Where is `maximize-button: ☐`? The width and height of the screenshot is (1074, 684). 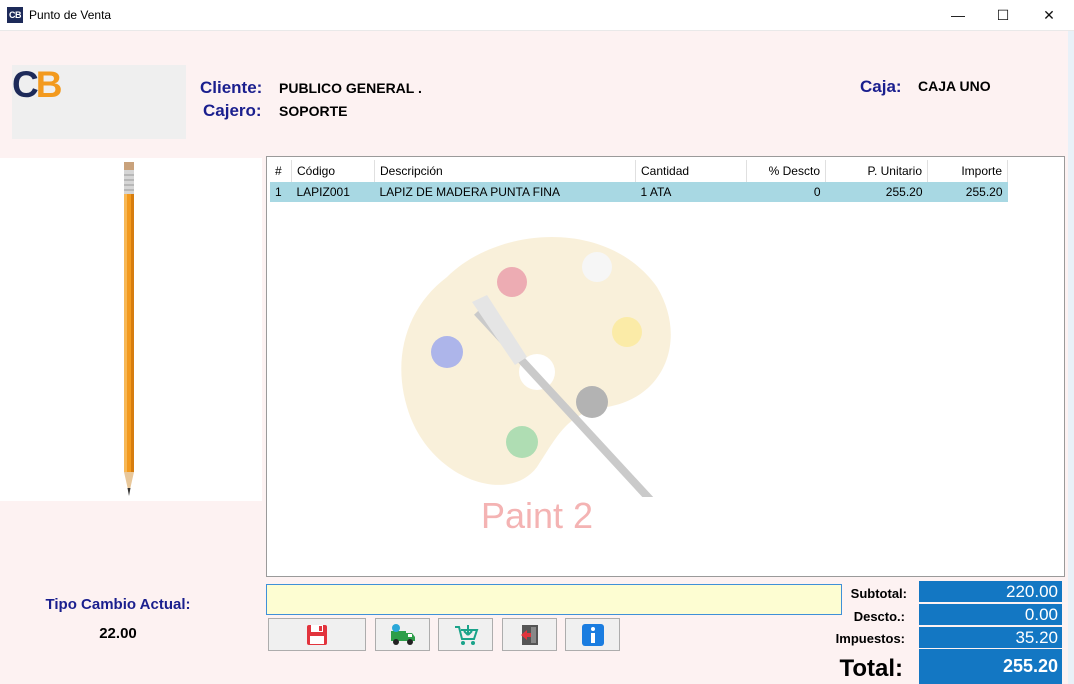 maximize-button: ☐ is located at coordinates (1003, 15).